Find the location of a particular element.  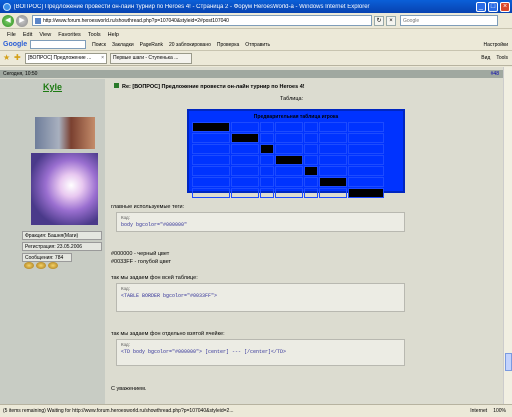

example-table-header: Предварительная таблица игрока is located at coordinates (296, 117).